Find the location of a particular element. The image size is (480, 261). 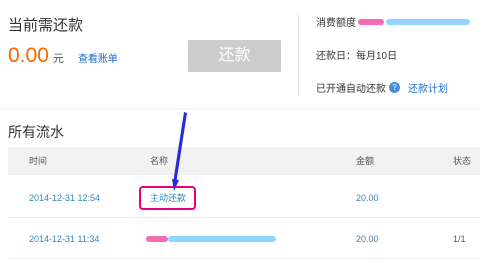

arrow-annotation is located at coordinates (179, 151).